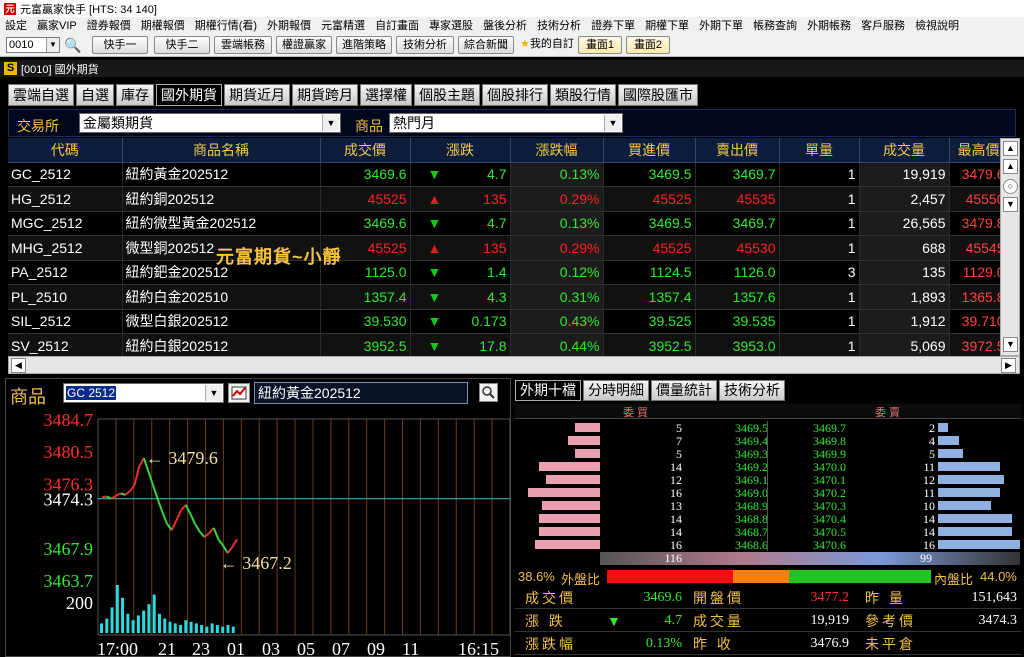 Image resolution: width=1024 pixels, height=657 pixels. I want to click on menu-item: 贏家VIP, so click(57, 25).